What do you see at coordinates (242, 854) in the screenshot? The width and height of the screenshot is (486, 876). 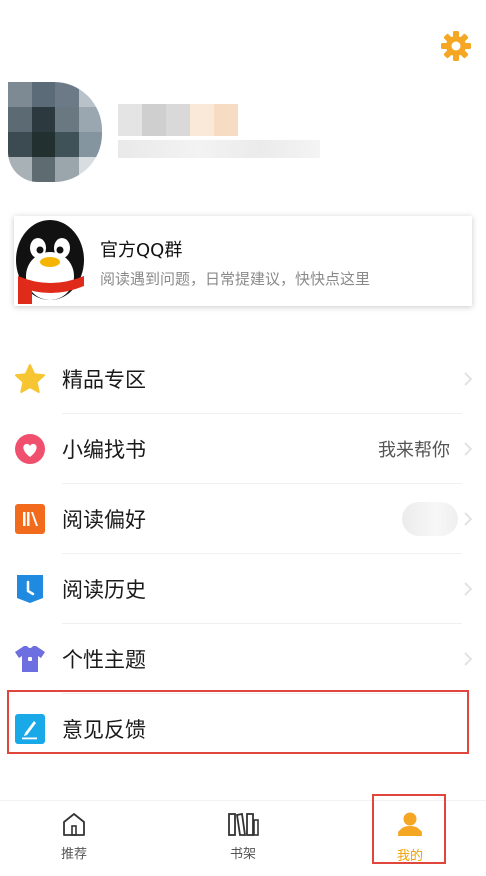 I see `tab-label: 书架` at bounding box center [242, 854].